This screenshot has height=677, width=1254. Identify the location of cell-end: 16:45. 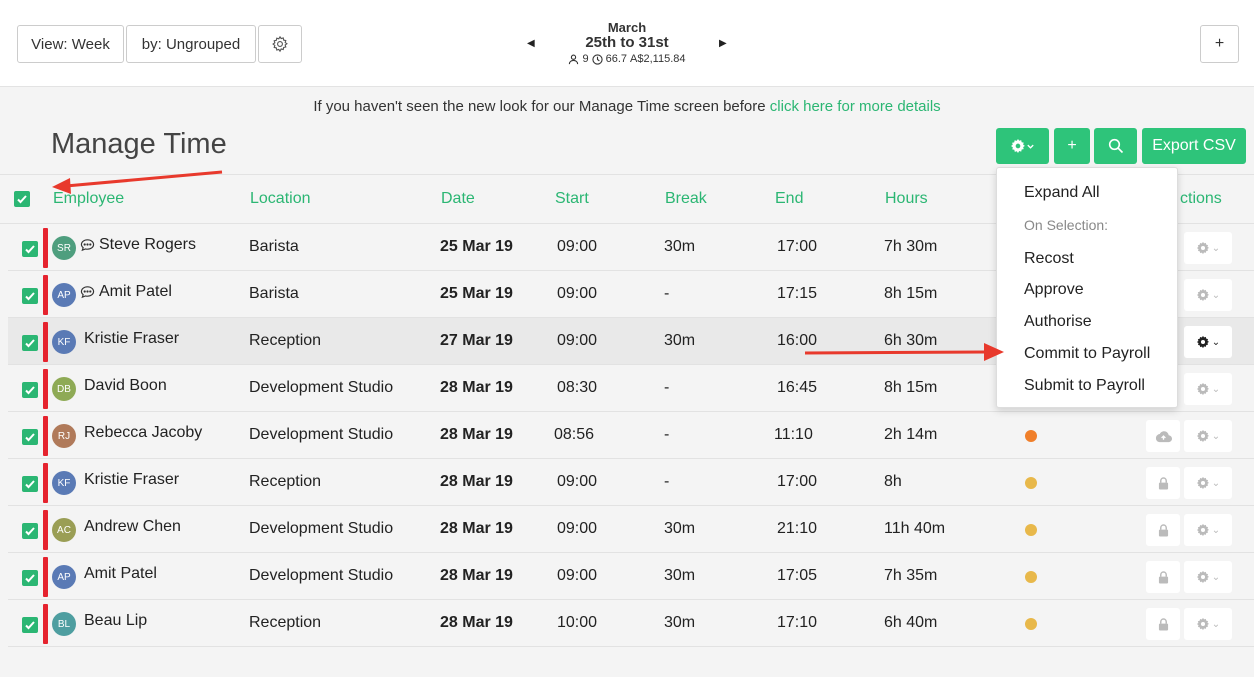
(797, 388).